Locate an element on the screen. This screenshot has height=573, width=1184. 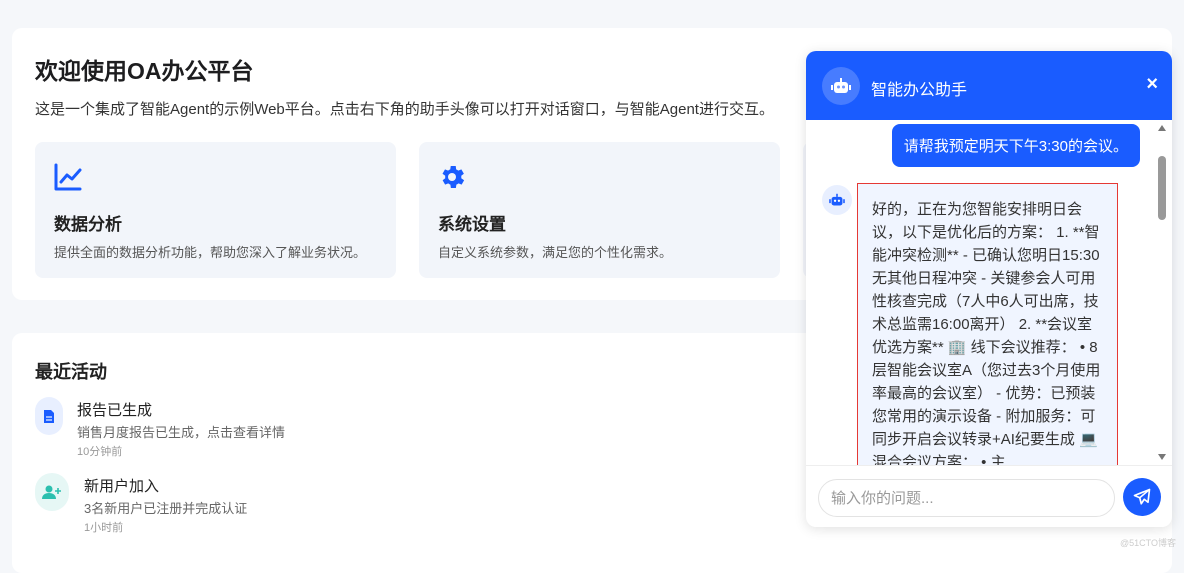
feature-title: 系统设置 is located at coordinates (472, 224).